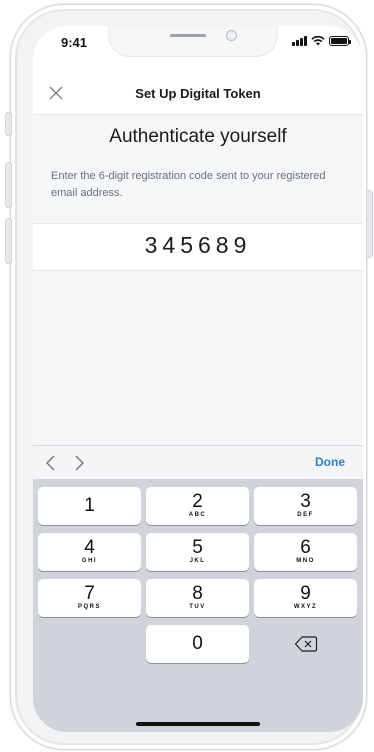 Image resolution: width=374 pixels, height=752 pixels. I want to click on nav-header: Set Up Digital Token, so click(198, 94).